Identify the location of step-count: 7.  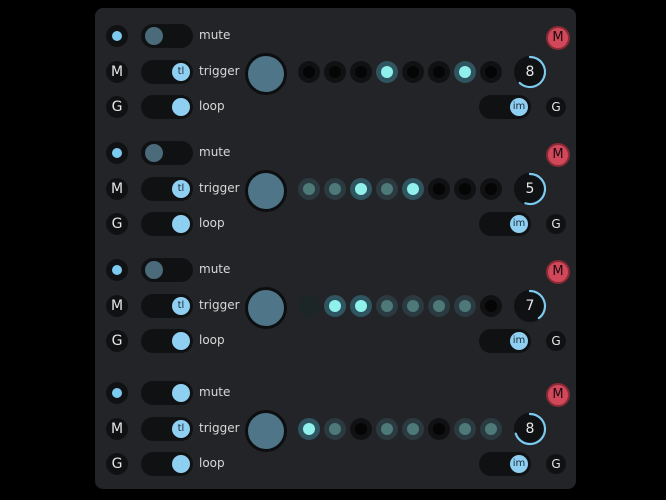
(530, 306).